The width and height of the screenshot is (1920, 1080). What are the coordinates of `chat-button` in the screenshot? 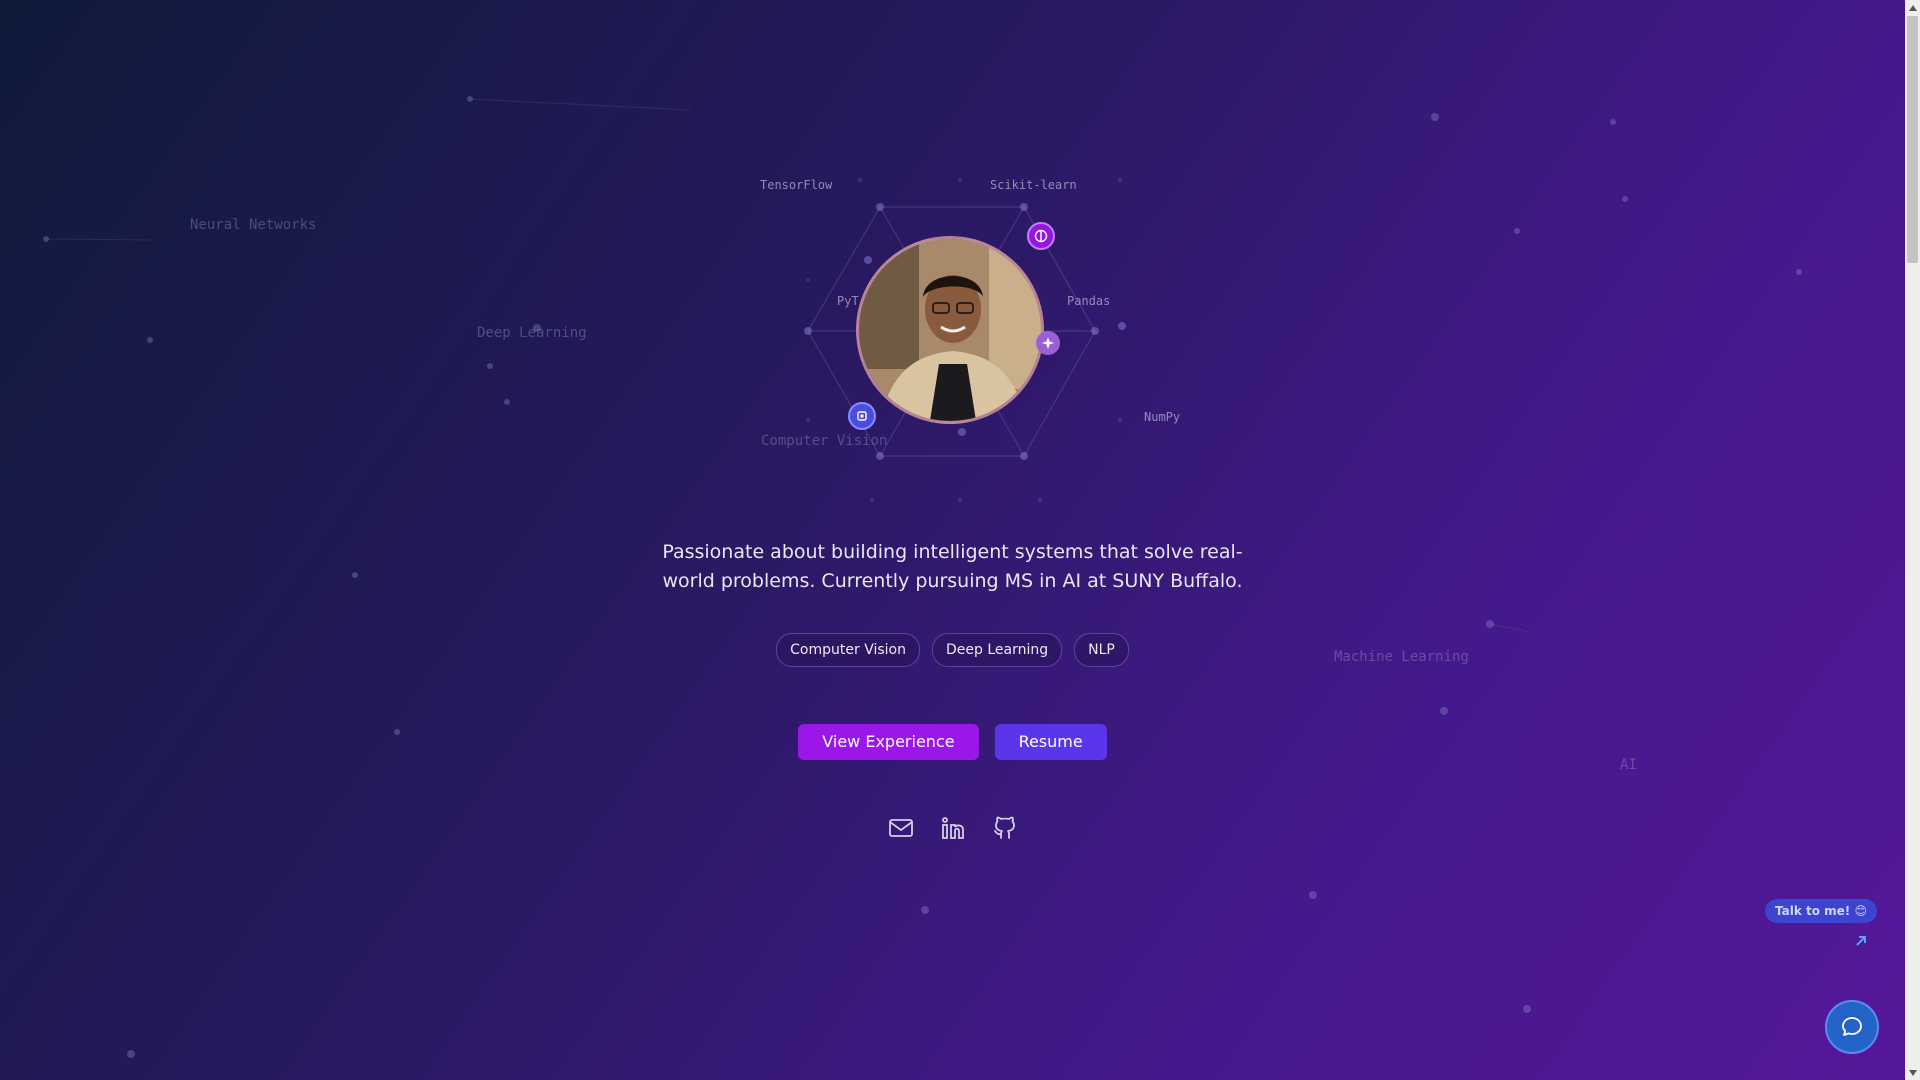 It's located at (1852, 1027).